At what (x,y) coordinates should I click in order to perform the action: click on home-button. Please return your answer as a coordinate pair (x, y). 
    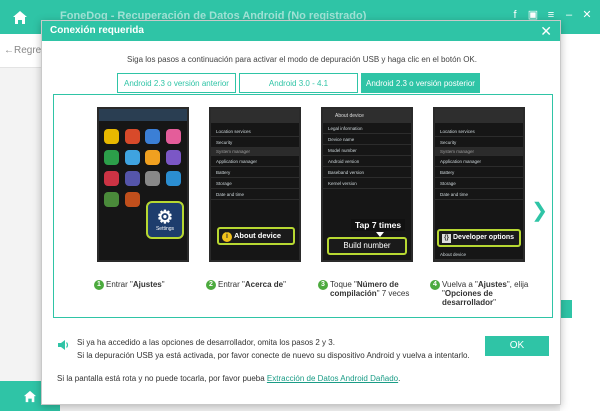
    Looking at the image, I should click on (20, 17).